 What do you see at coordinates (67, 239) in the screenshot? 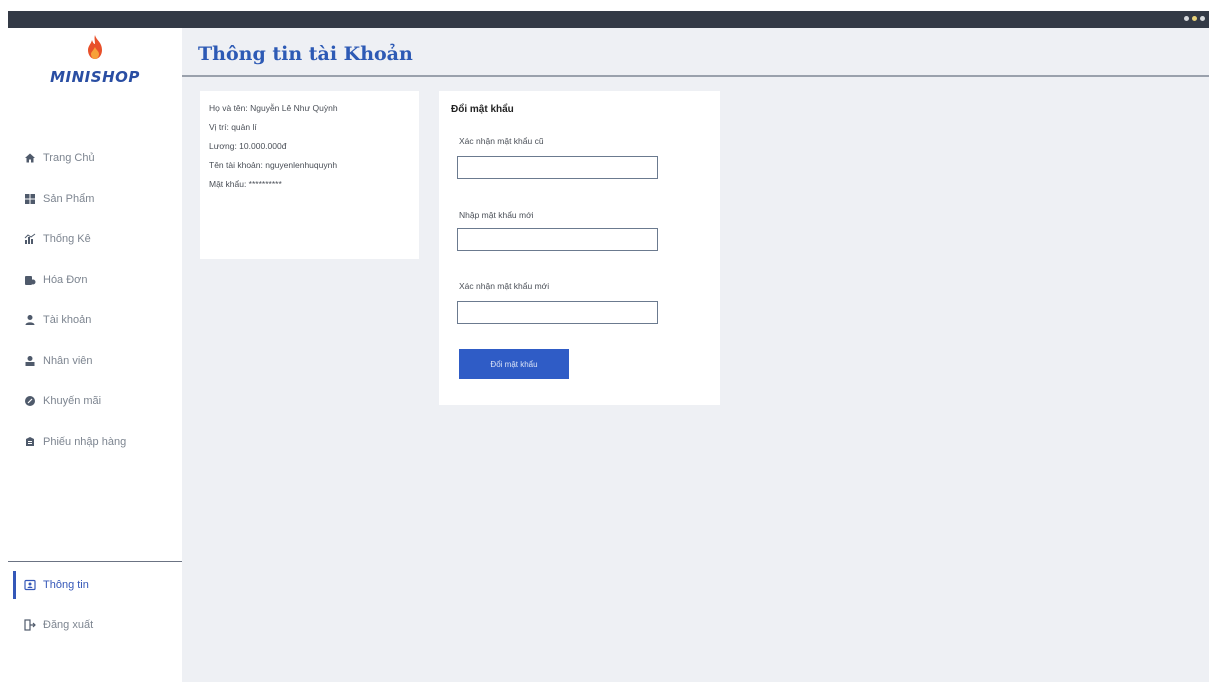
I see `sidebar-item-label: Thống Kê` at bounding box center [67, 239].